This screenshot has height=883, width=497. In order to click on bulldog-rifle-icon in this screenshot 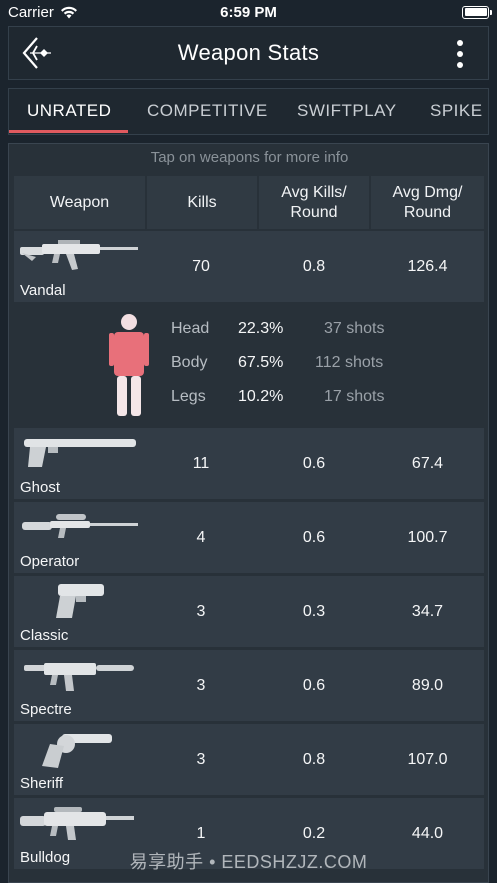, I will do `click(77, 823)`.